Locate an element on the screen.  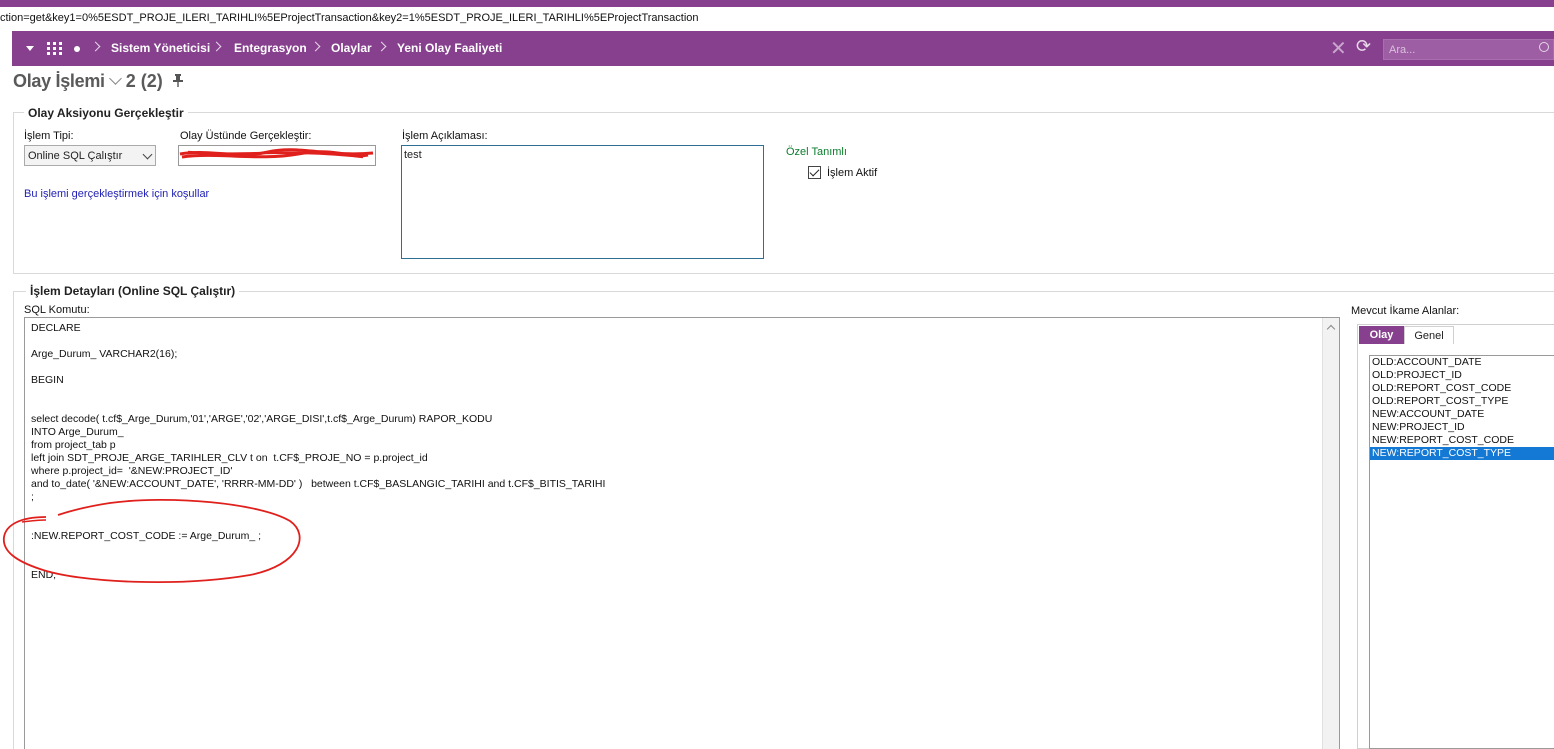
list-item: NEW:PROJECT_ID is located at coordinates (1462, 427).